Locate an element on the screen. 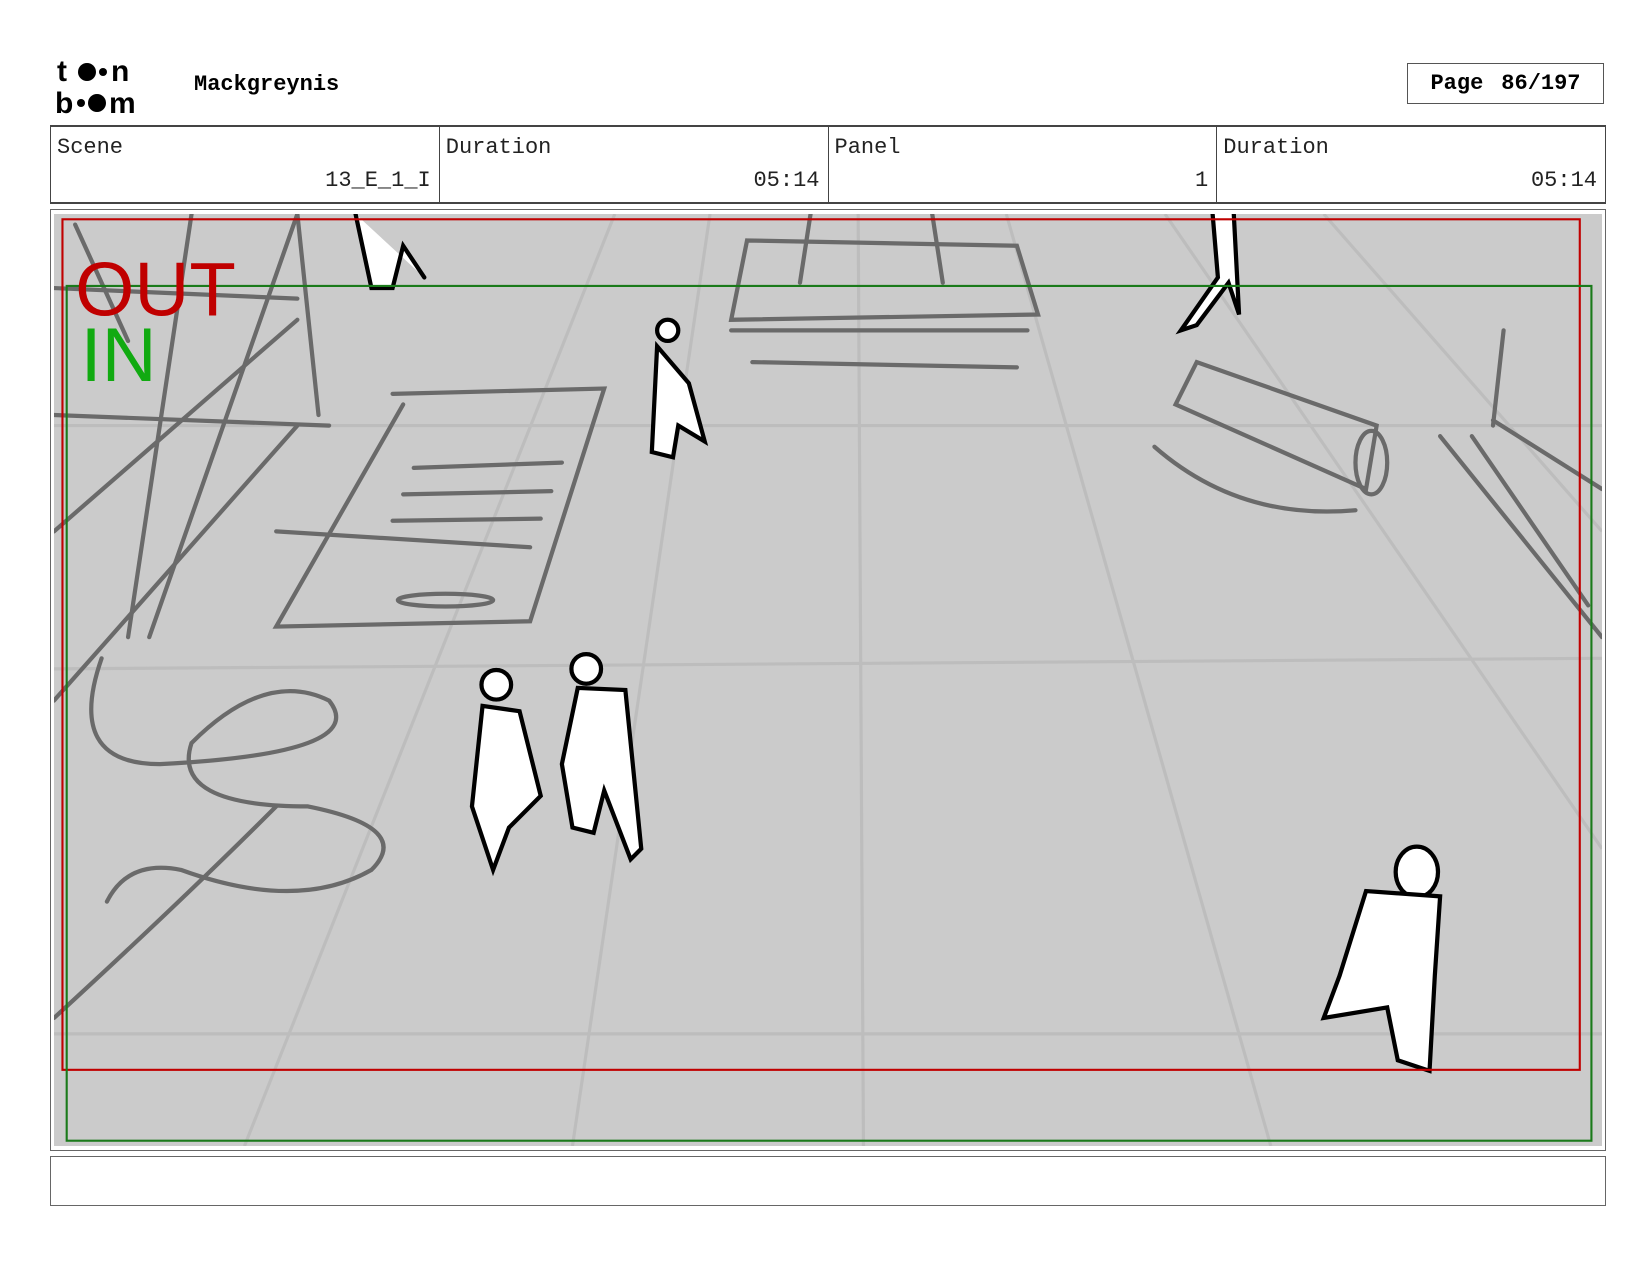 Image resolution: width=1650 pixels, height=1275 pixels. figure-top-right is located at coordinates (1208, 274).